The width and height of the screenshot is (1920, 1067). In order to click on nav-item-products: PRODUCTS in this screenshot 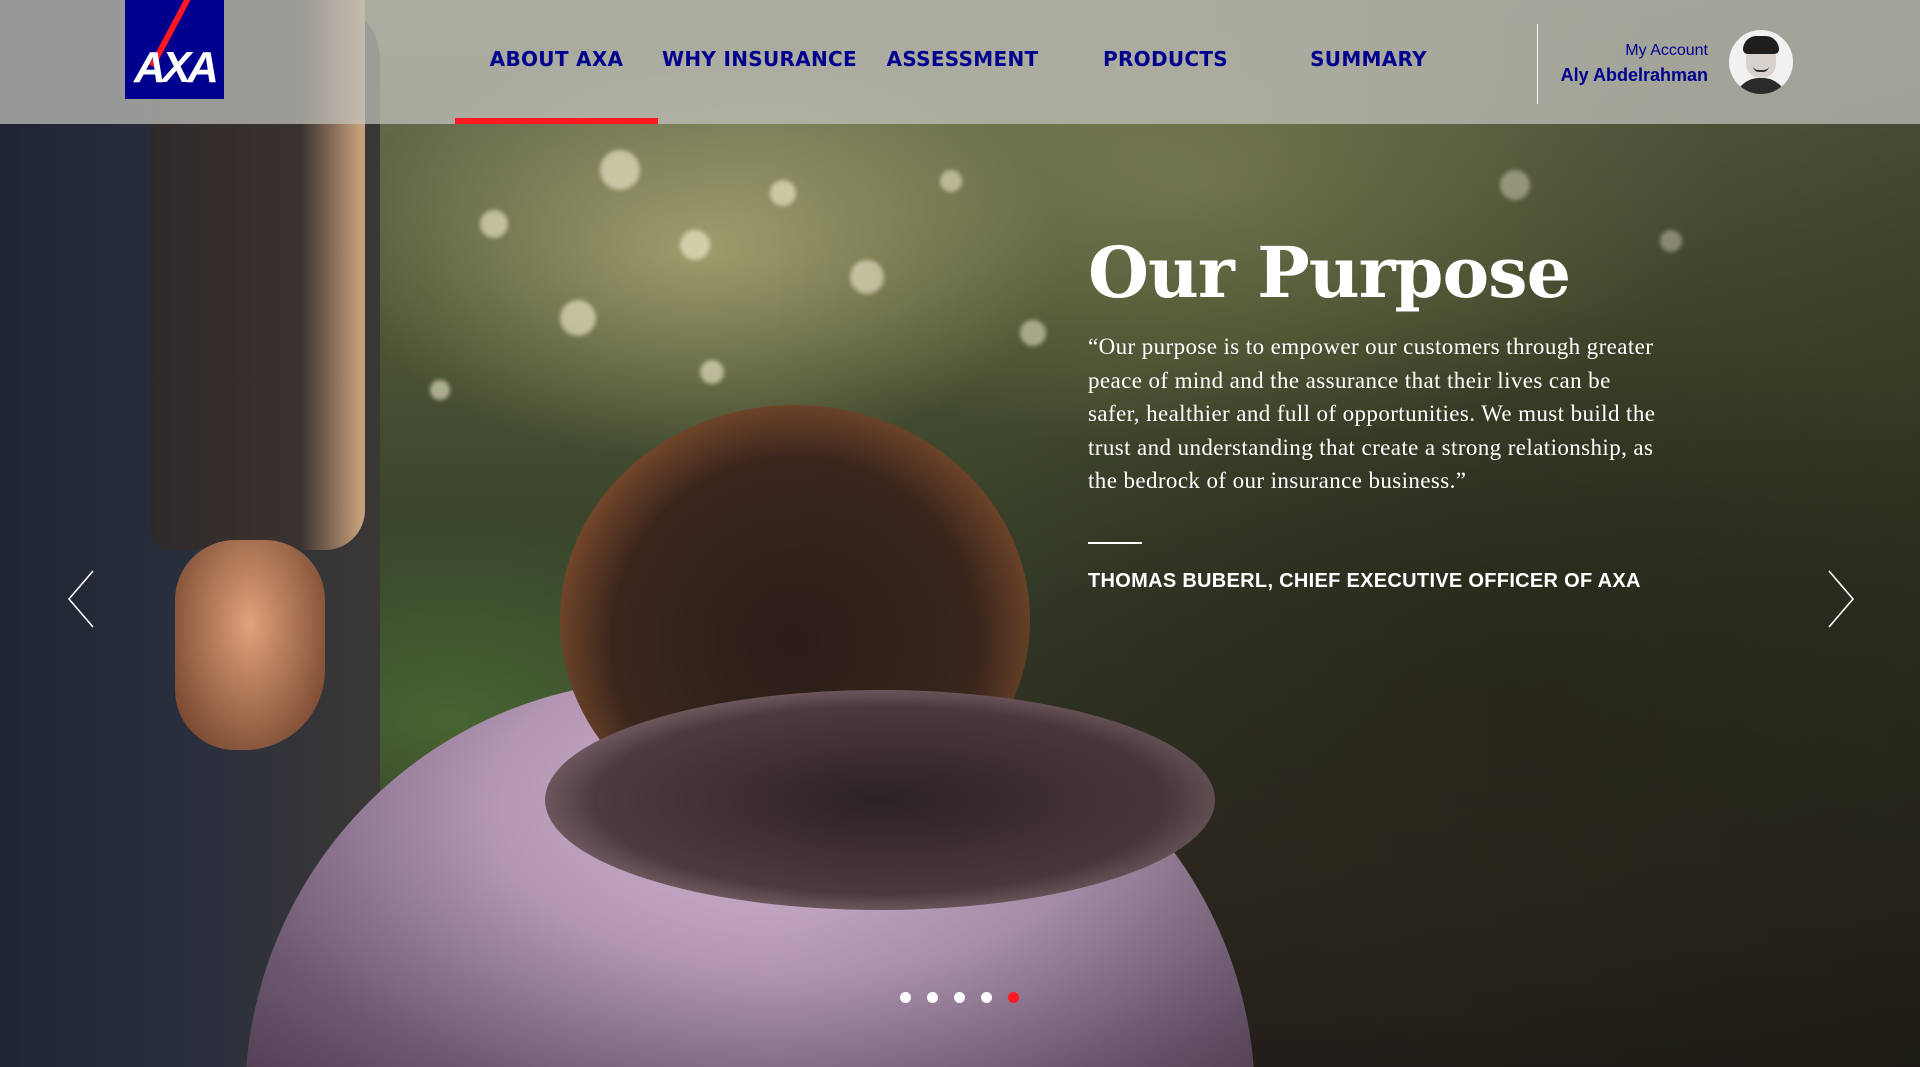, I will do `click(1165, 62)`.